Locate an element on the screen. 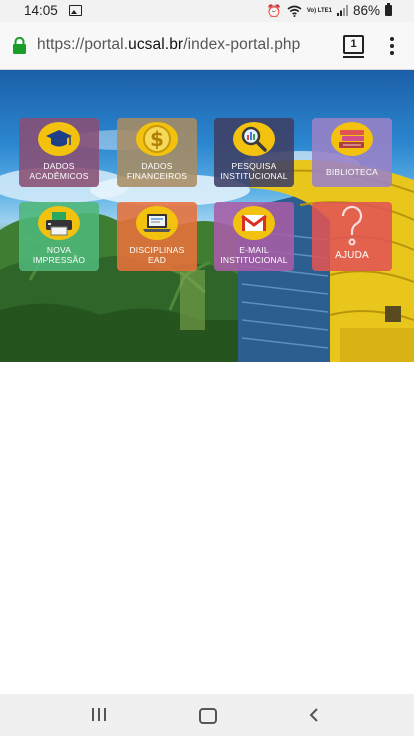 The width and height of the screenshot is (414, 736). tile-ajuda: AJUDA is located at coordinates (352, 236).